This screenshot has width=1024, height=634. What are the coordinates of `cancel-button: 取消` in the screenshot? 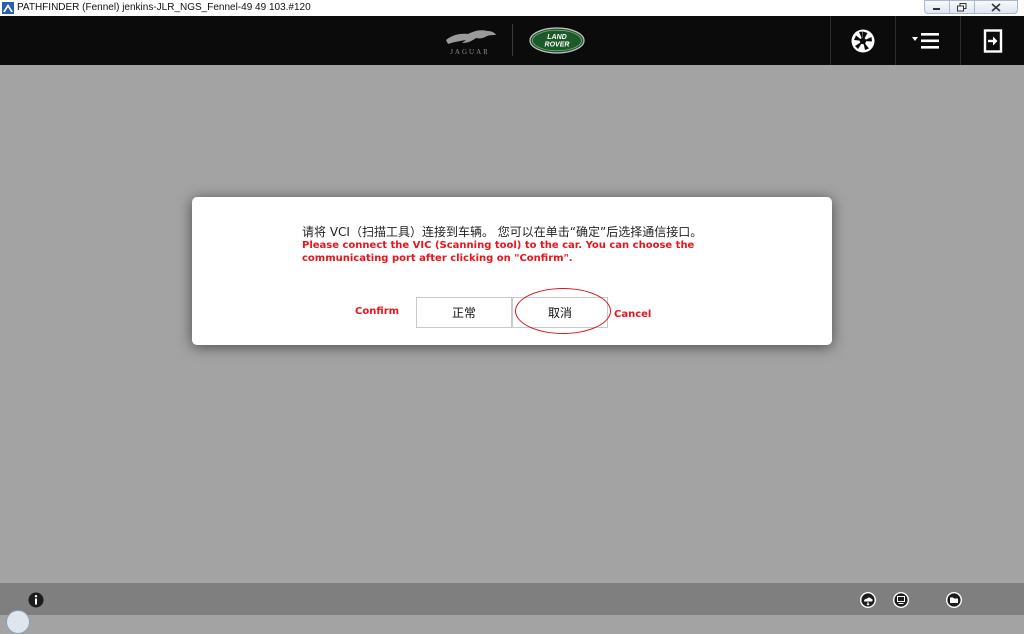 It's located at (560, 312).